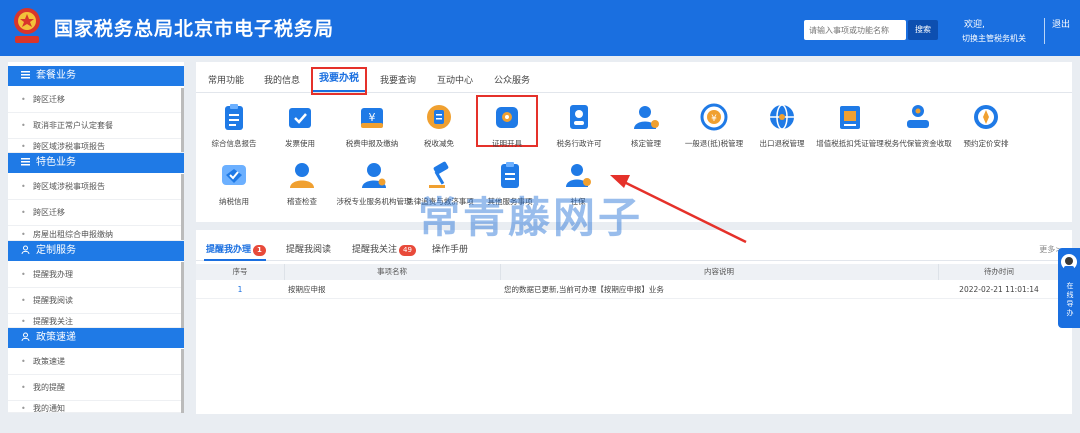 Image resolution: width=1080 pixels, height=433 pixels. I want to click on column-header: 待办时间, so click(999, 271).